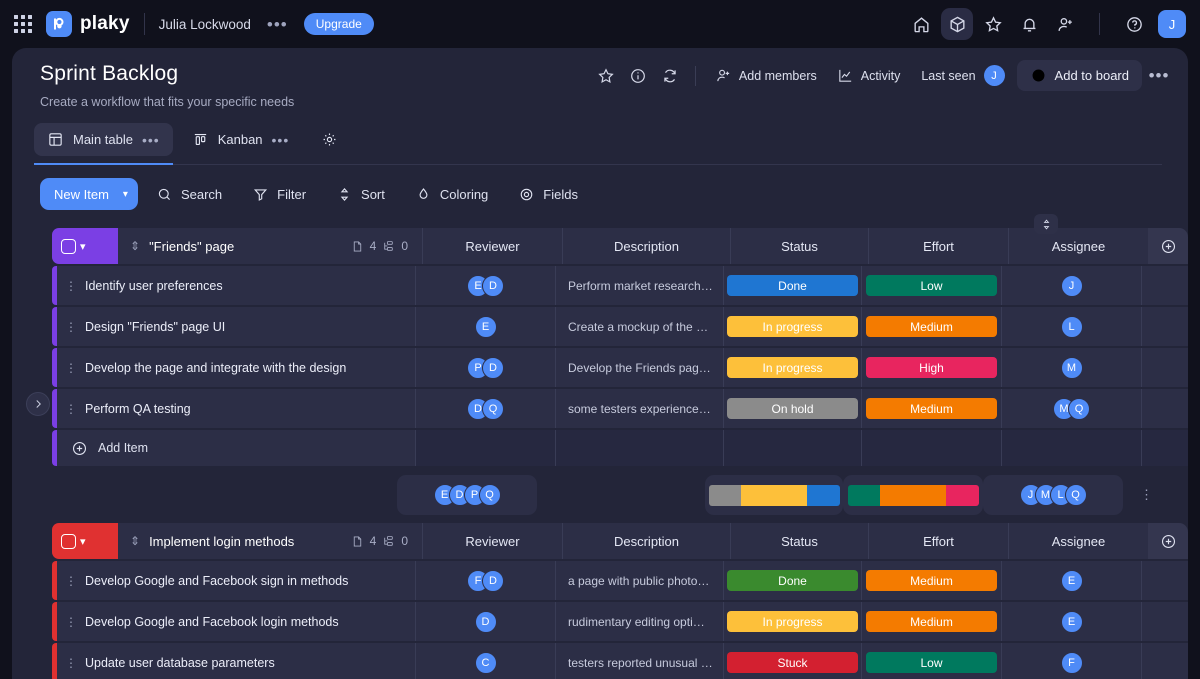 Image resolution: width=1200 pixels, height=679 pixels. Describe the element at coordinates (485, 326) in the screenshot. I see `reviewer-avatars: E` at that location.